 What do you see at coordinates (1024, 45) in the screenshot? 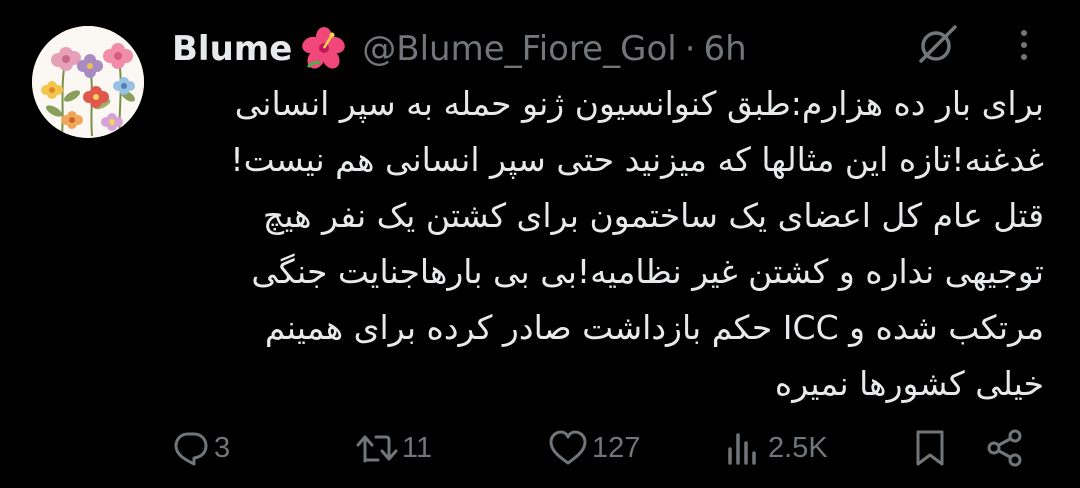
I see `more-options-icon` at bounding box center [1024, 45].